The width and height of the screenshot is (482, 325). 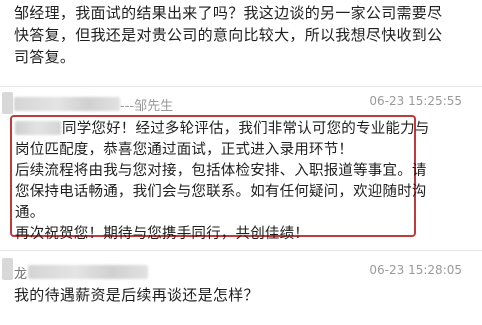 What do you see at coordinates (221, 171) in the screenshot?
I see `reply-line: 后续流程将由我与您对接，包括体检安排、入职报道等事宜。请` at bounding box center [221, 171].